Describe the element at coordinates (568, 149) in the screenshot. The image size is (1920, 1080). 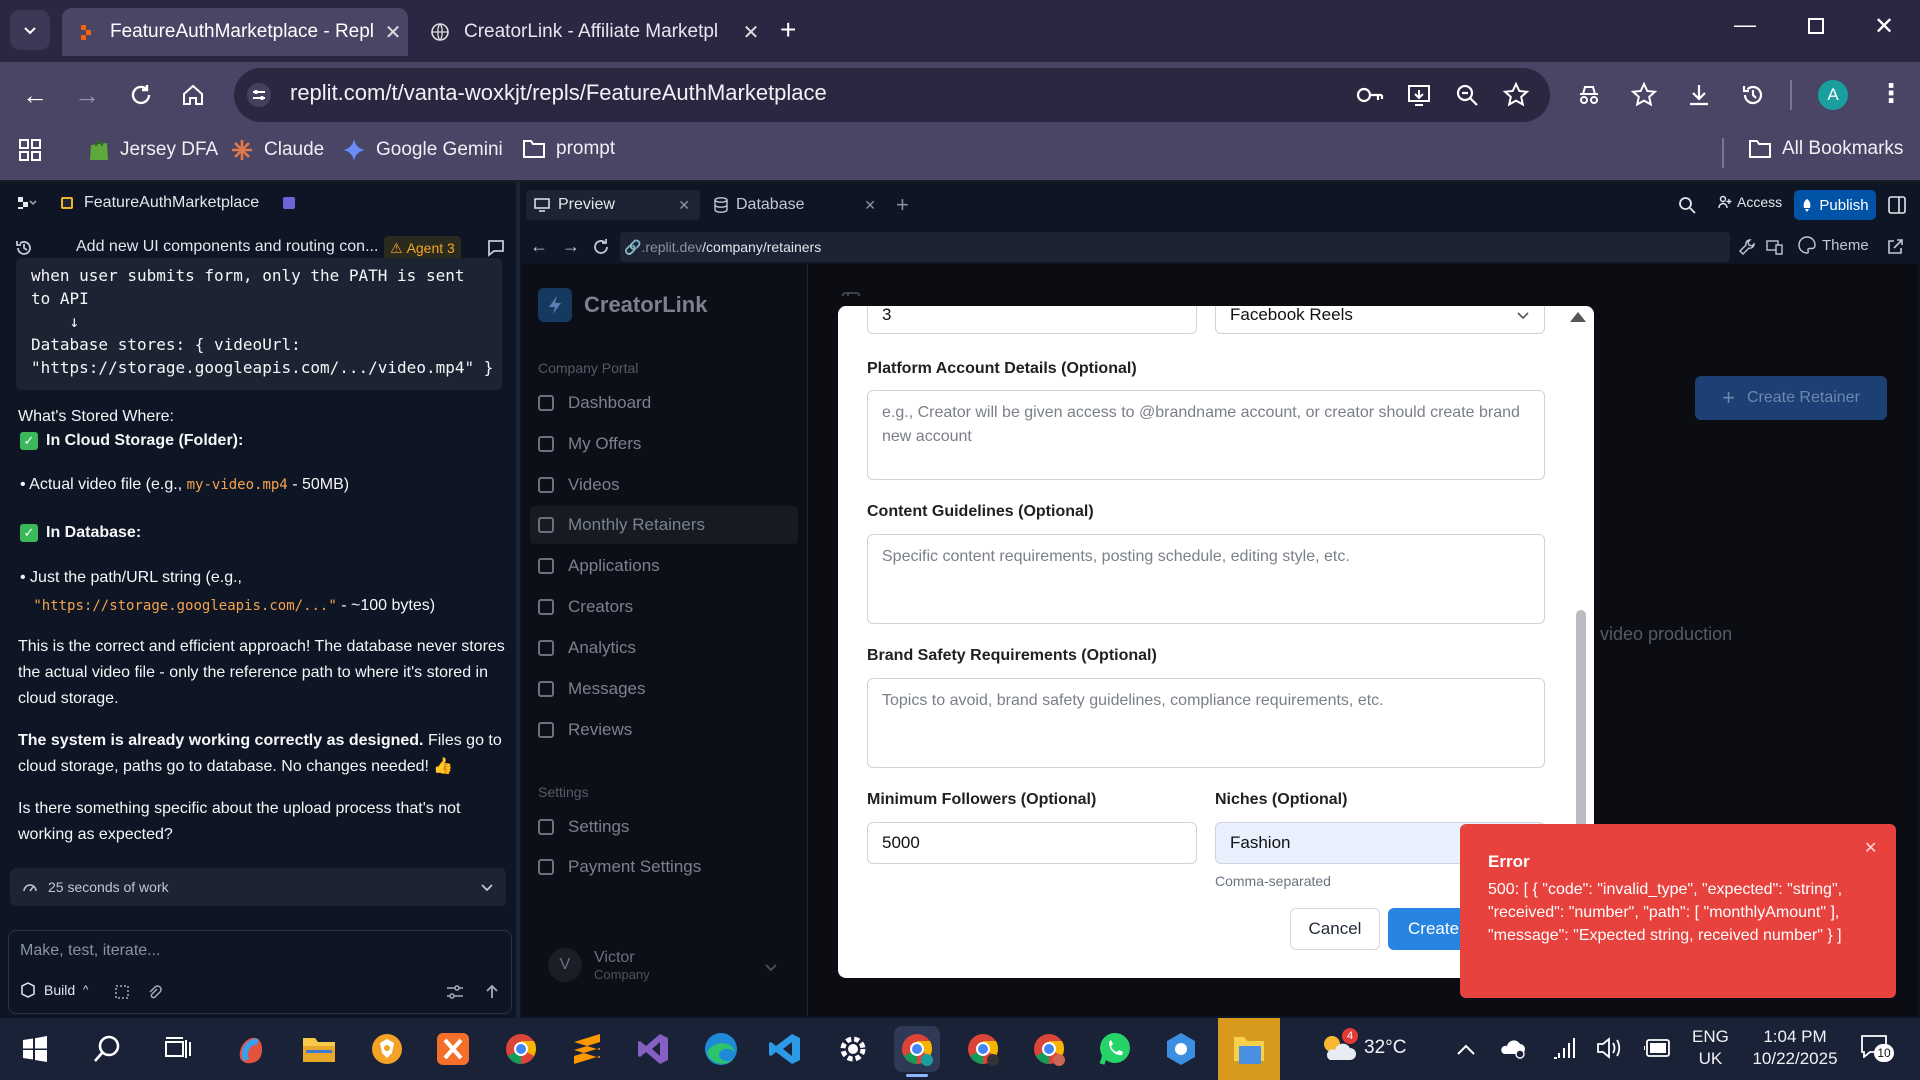
I see `bookmark-folder-prompt: prompt` at that location.